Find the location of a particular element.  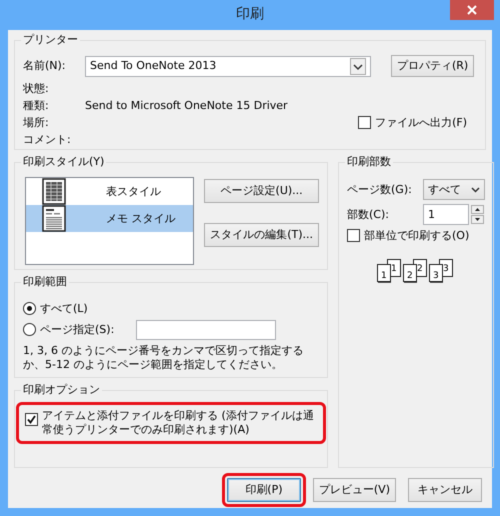

spin-down-button is located at coordinates (477, 219).